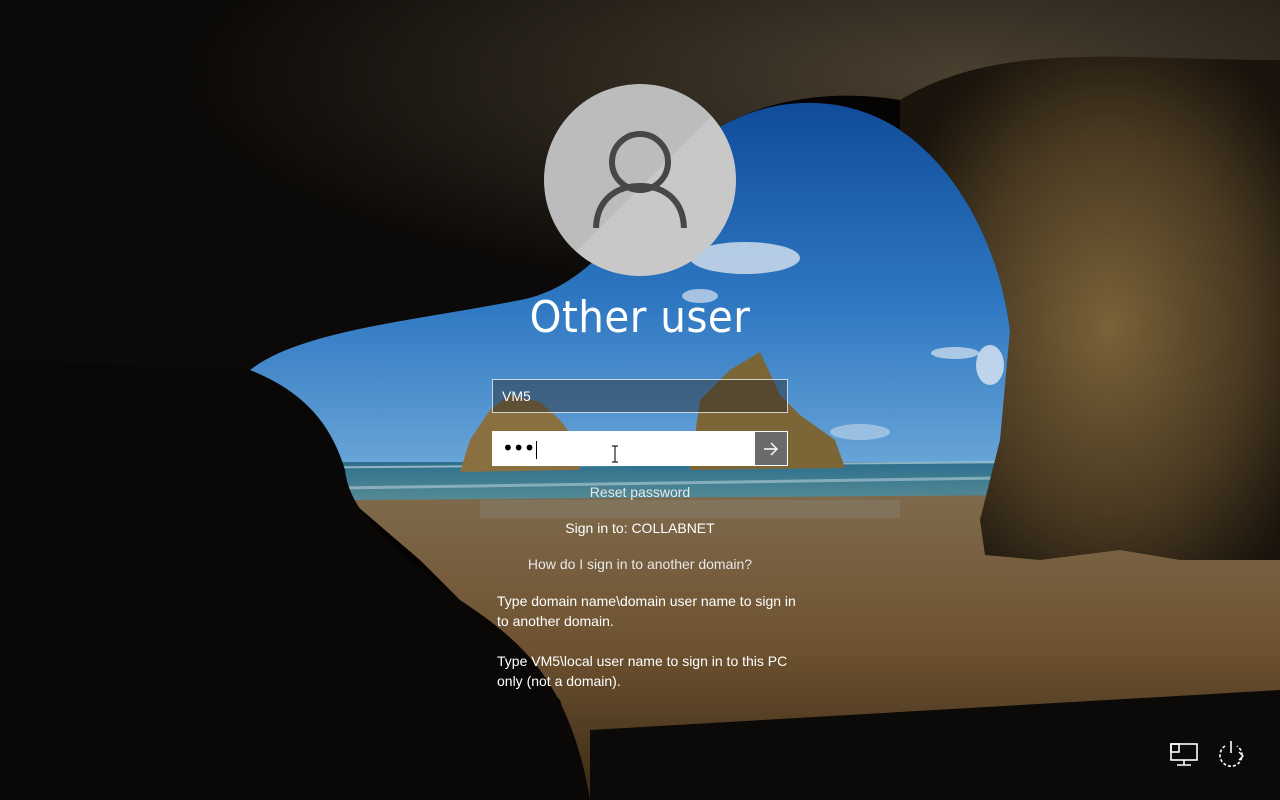  I want to click on network-button, so click(1184, 754).